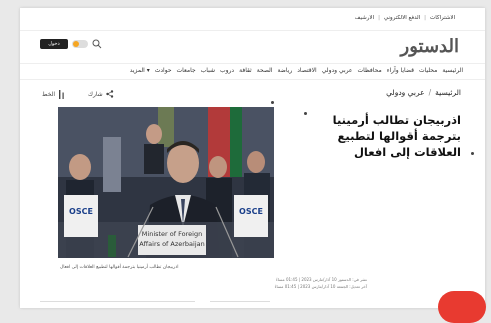 The image size is (491, 323). What do you see at coordinates (163, 70) in the screenshot?
I see `nav-item-incidents: حوادث` at bounding box center [163, 70].